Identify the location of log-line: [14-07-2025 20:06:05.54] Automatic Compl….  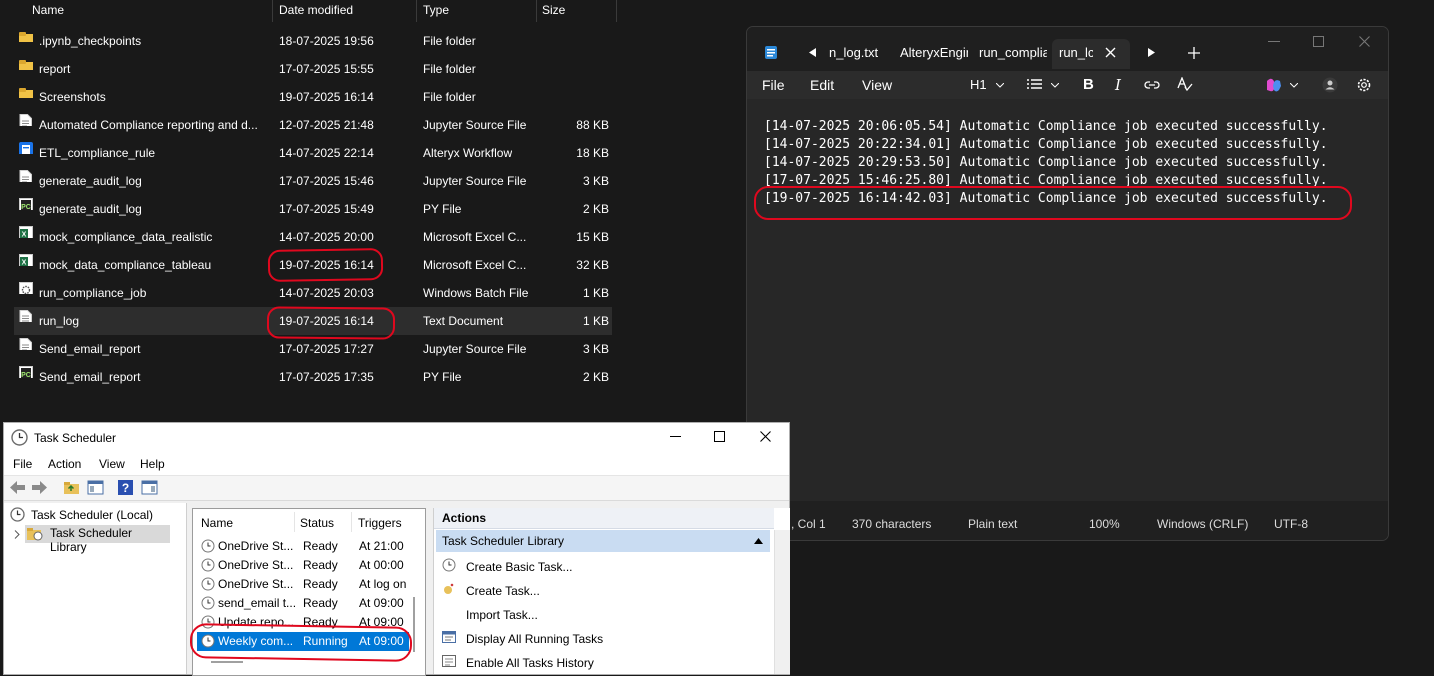
(1046, 126).